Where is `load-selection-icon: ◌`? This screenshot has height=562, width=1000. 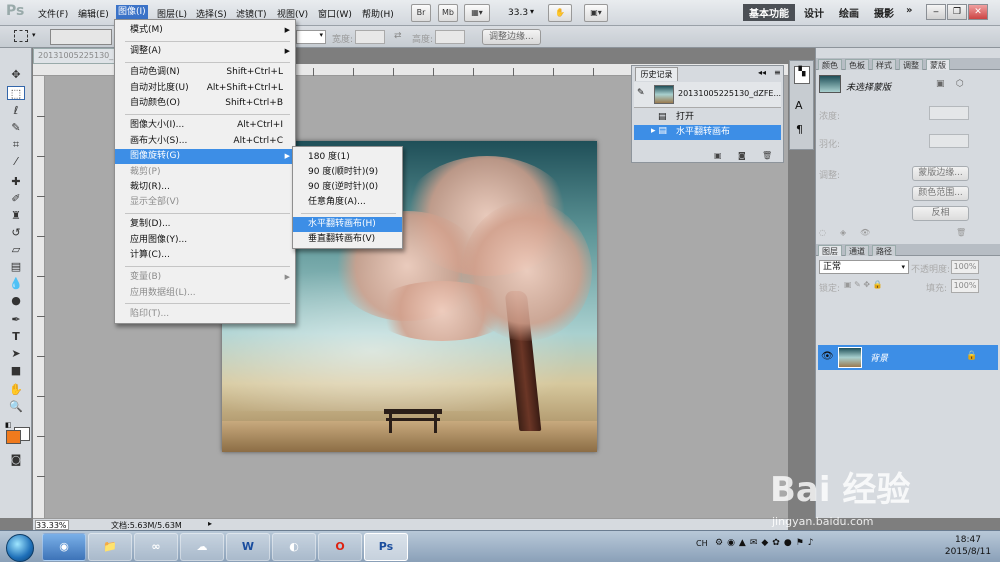
load-selection-icon: ◌ is located at coordinates (822, 232).